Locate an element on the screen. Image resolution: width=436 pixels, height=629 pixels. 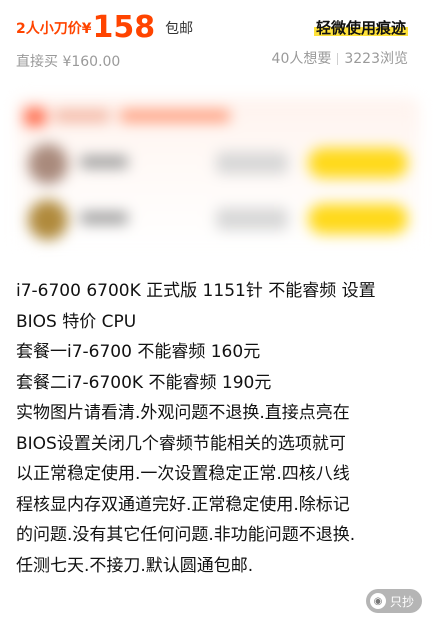
camera-icon: ◉ is located at coordinates (377, 601).